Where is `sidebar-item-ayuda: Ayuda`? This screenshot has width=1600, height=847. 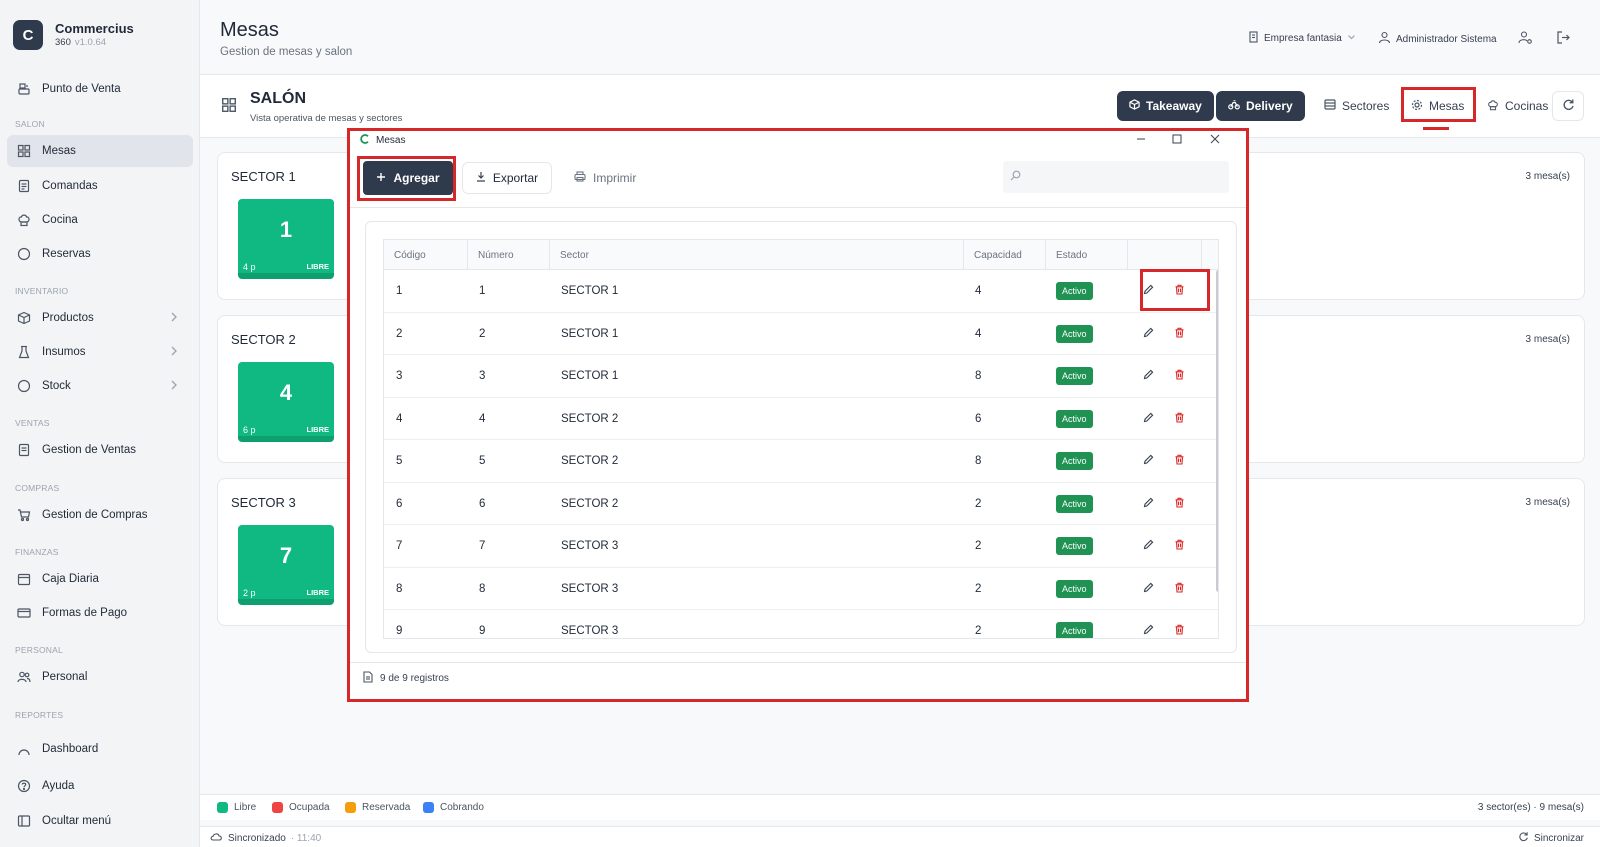
sidebar-item-ayuda: Ayuda is located at coordinates (100, 786).